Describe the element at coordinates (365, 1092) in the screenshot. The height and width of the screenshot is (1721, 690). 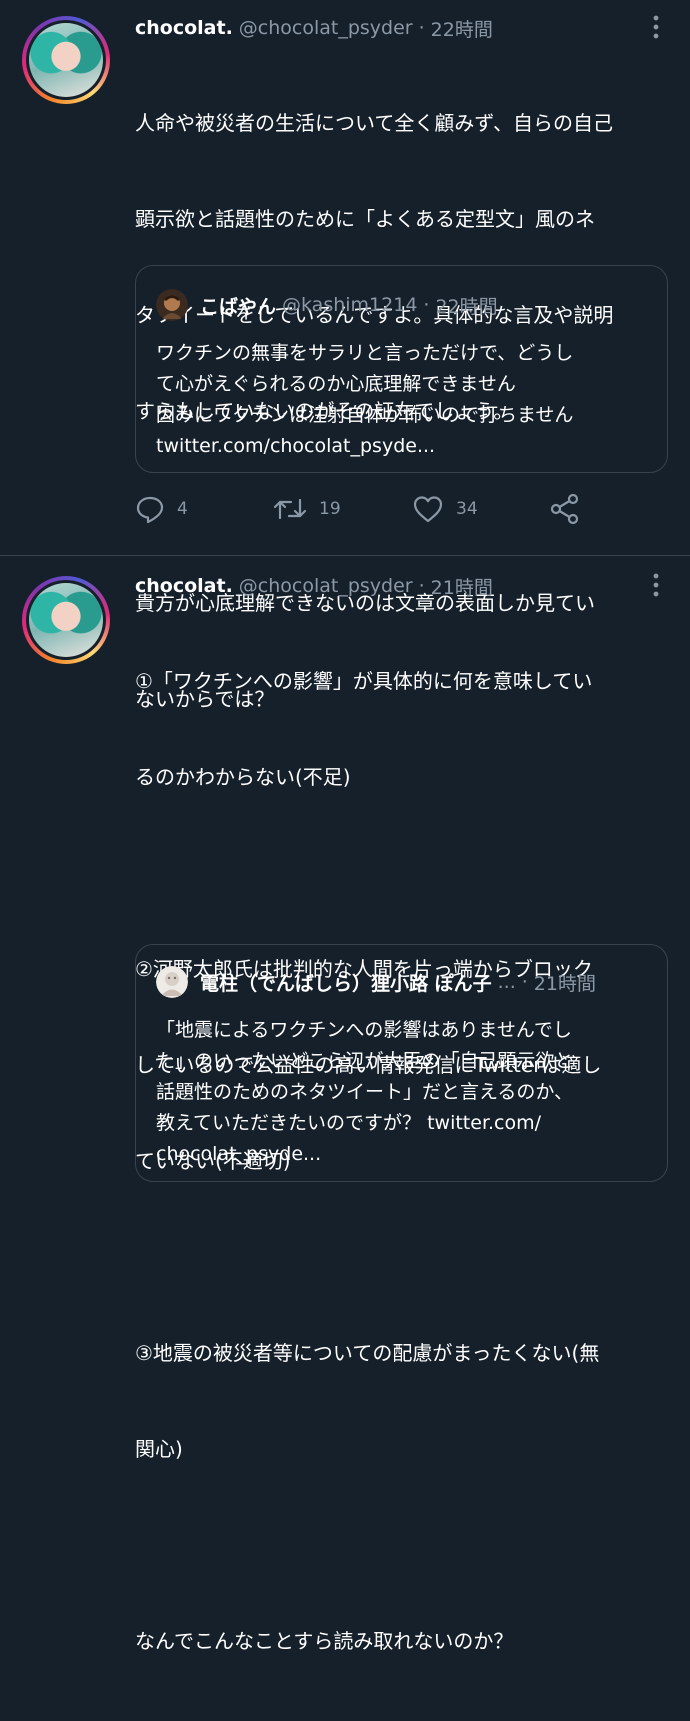
I see `quoted-text-line: 話題性のためのネタツイート」だと言えるのか、` at that location.